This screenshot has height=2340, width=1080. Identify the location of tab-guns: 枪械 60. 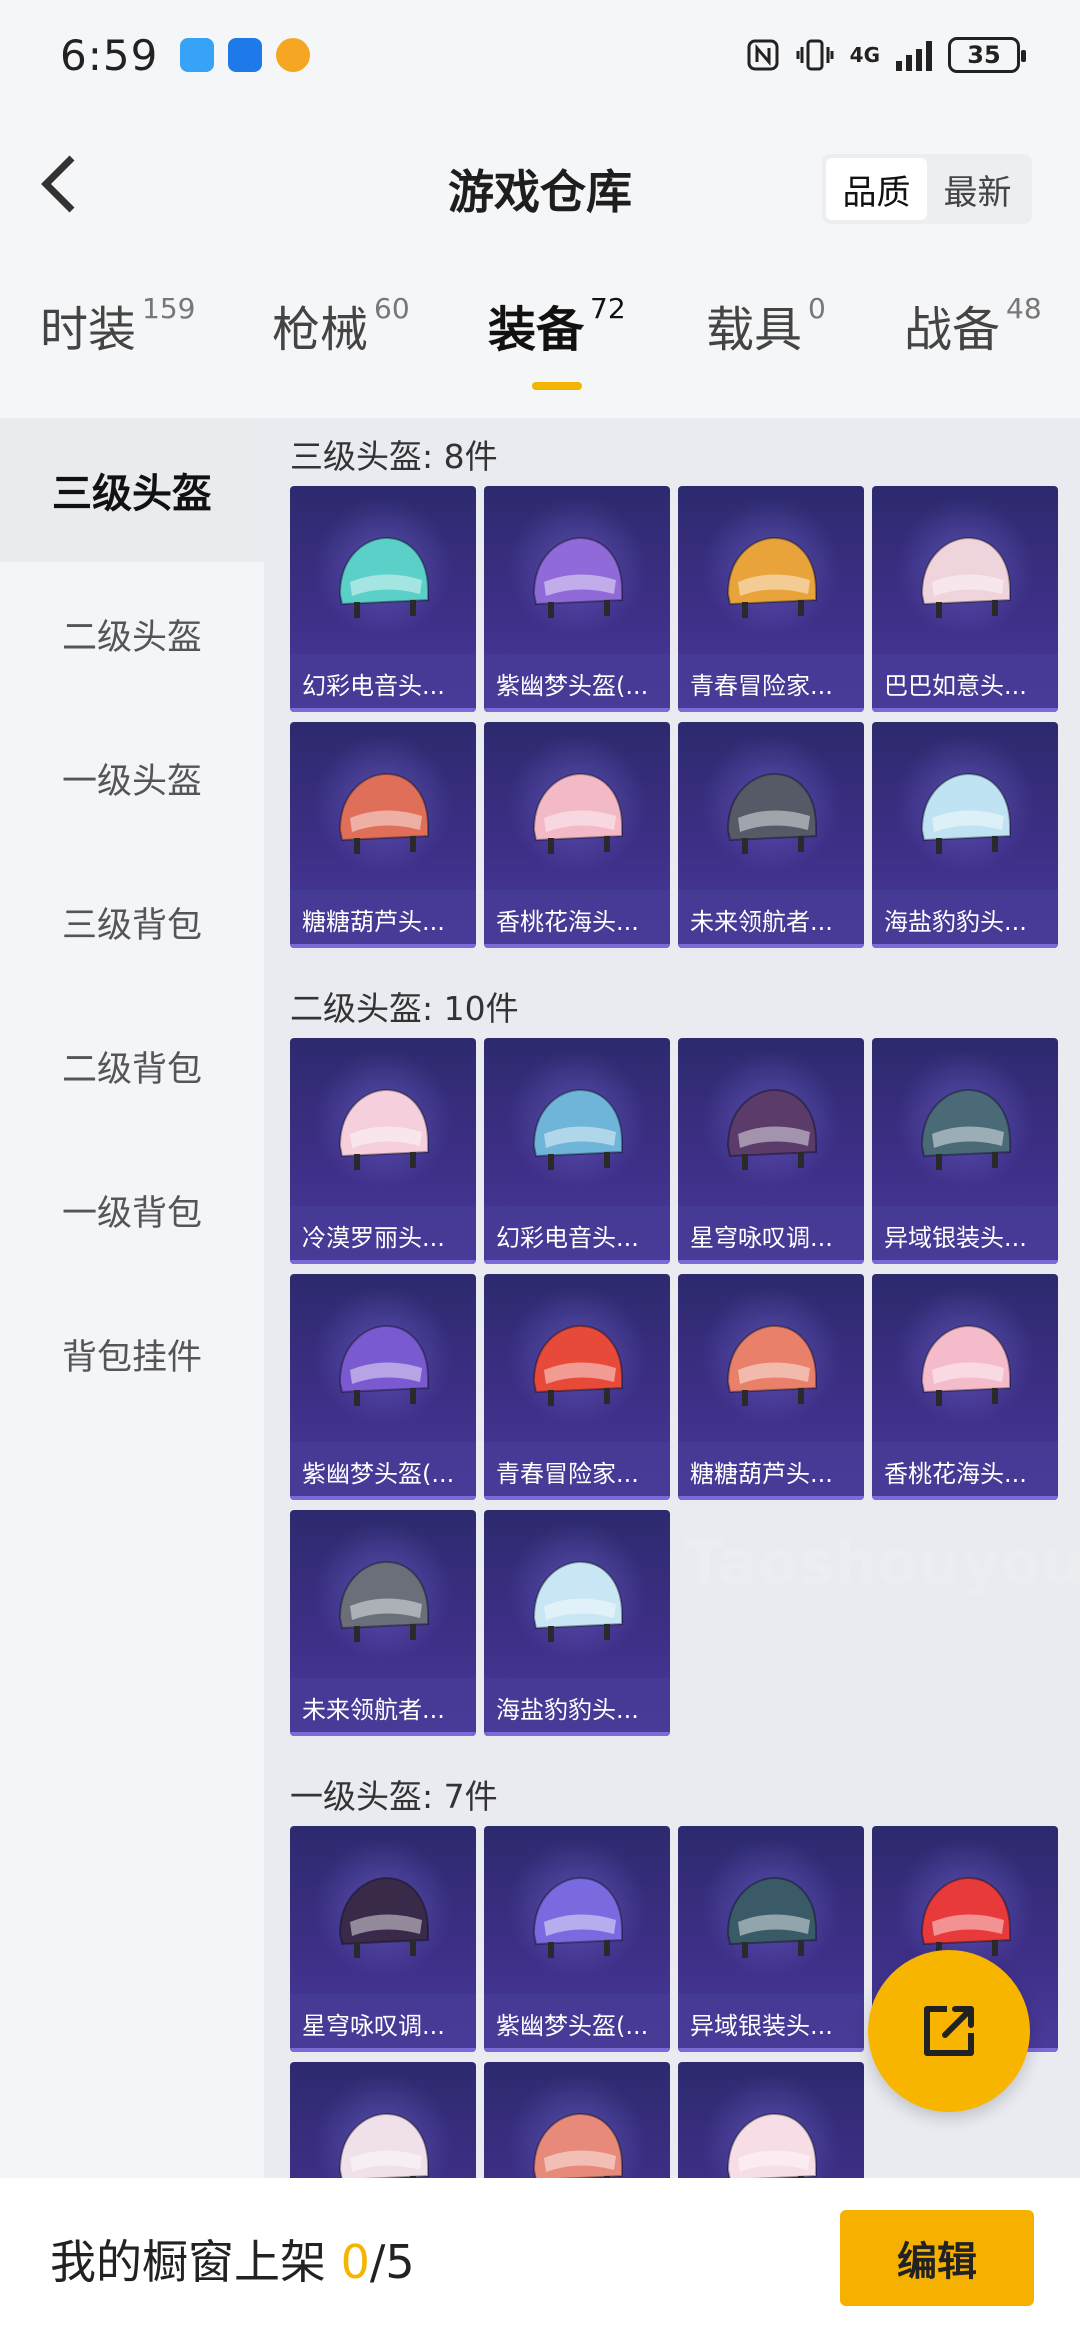
(341, 325).